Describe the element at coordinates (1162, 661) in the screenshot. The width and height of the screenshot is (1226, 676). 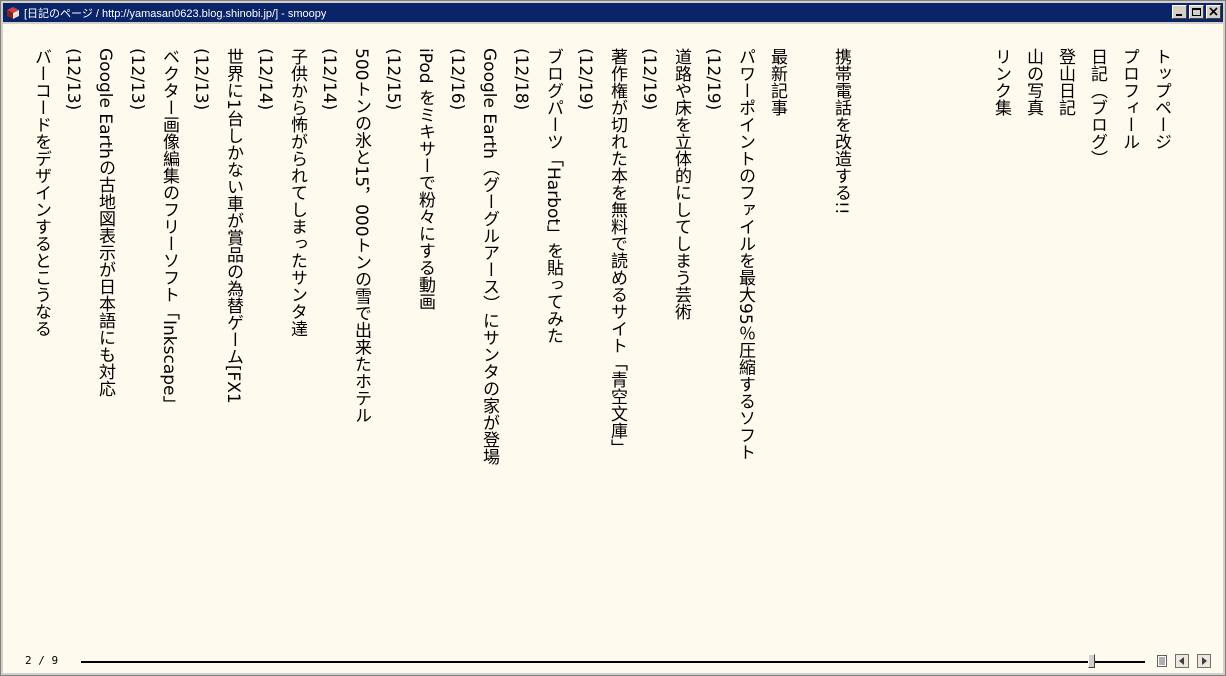
I see `page-menu-icon` at that location.